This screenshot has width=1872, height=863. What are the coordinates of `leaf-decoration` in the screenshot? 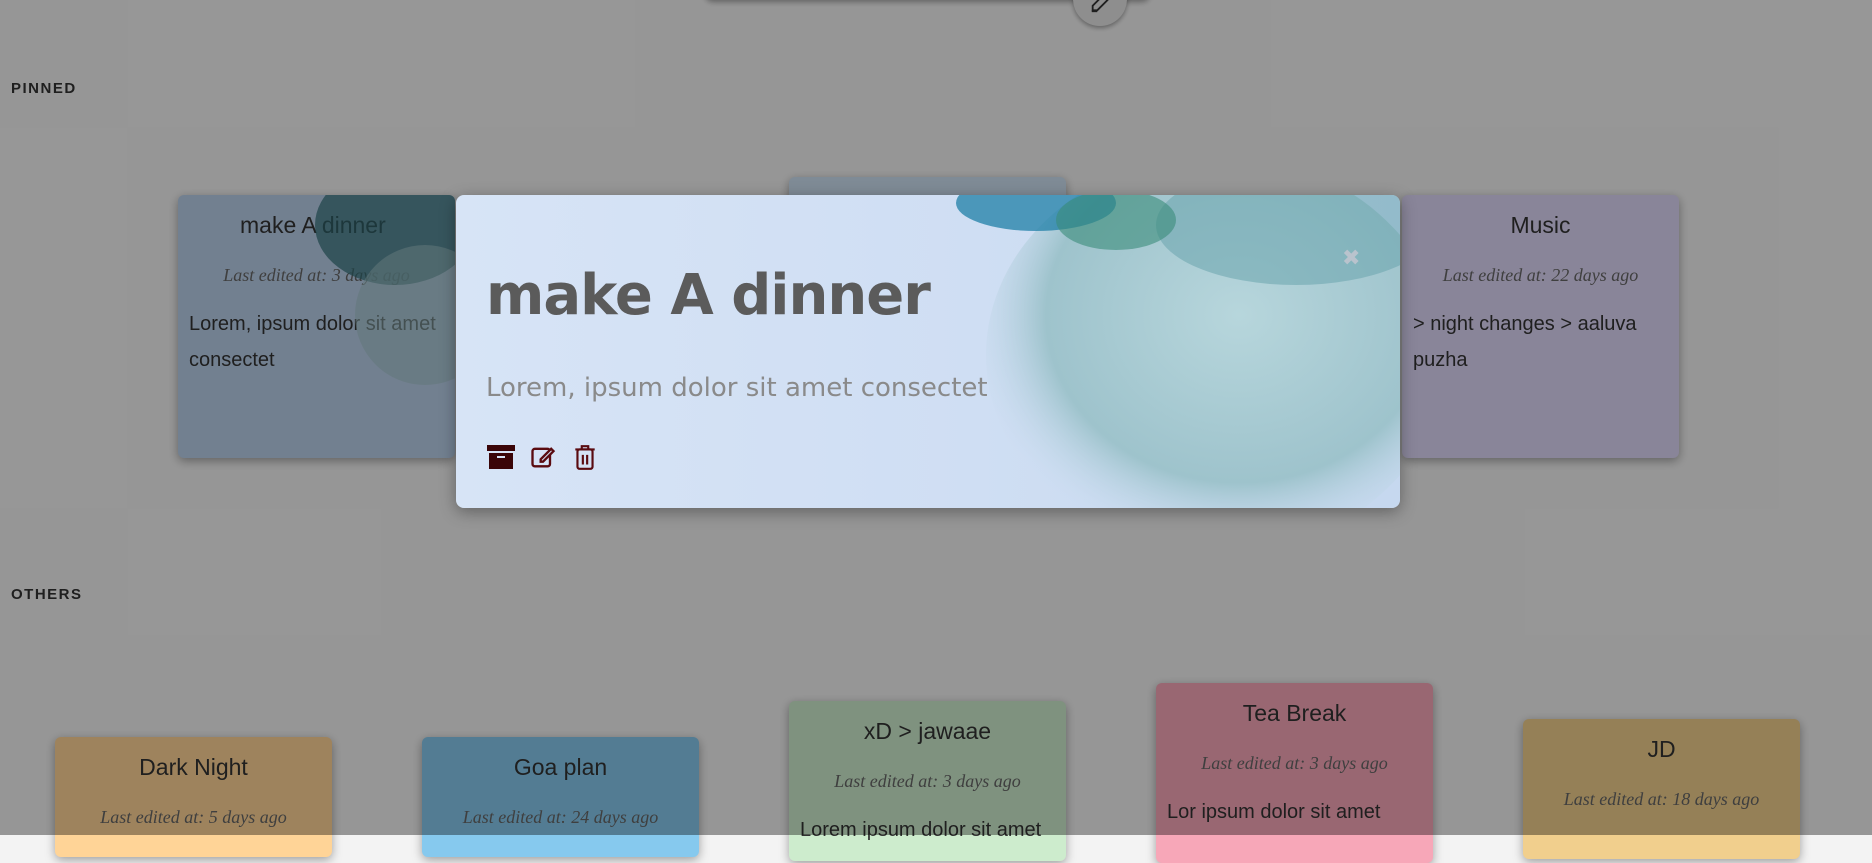 It's located at (1178, 351).